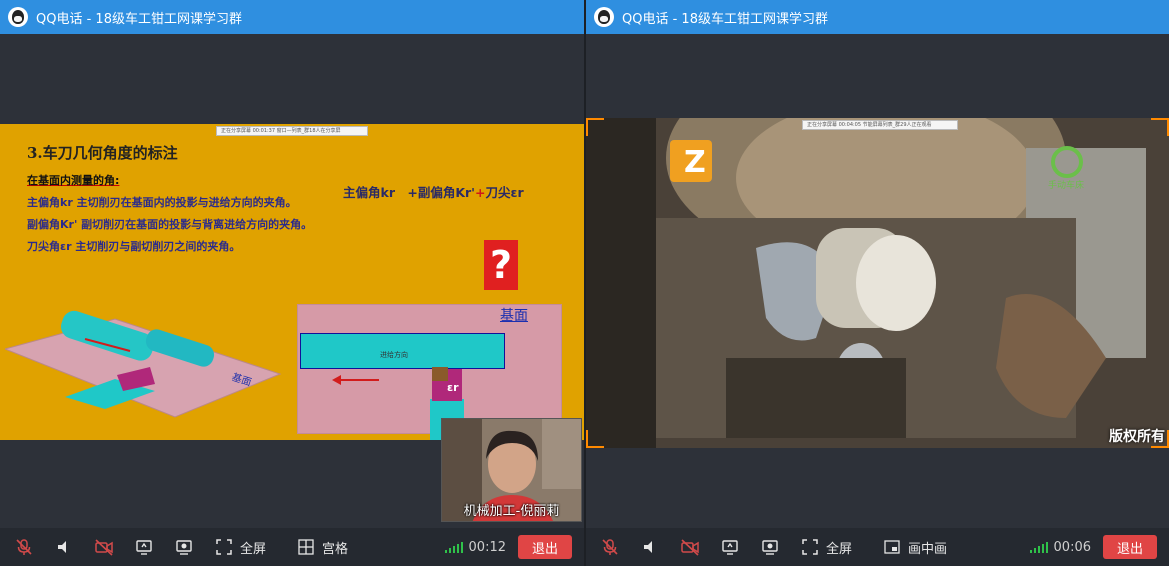 This screenshot has height=566, width=1169. Describe the element at coordinates (440, 374) in the screenshot. I see `tool-tip-face` at that location.